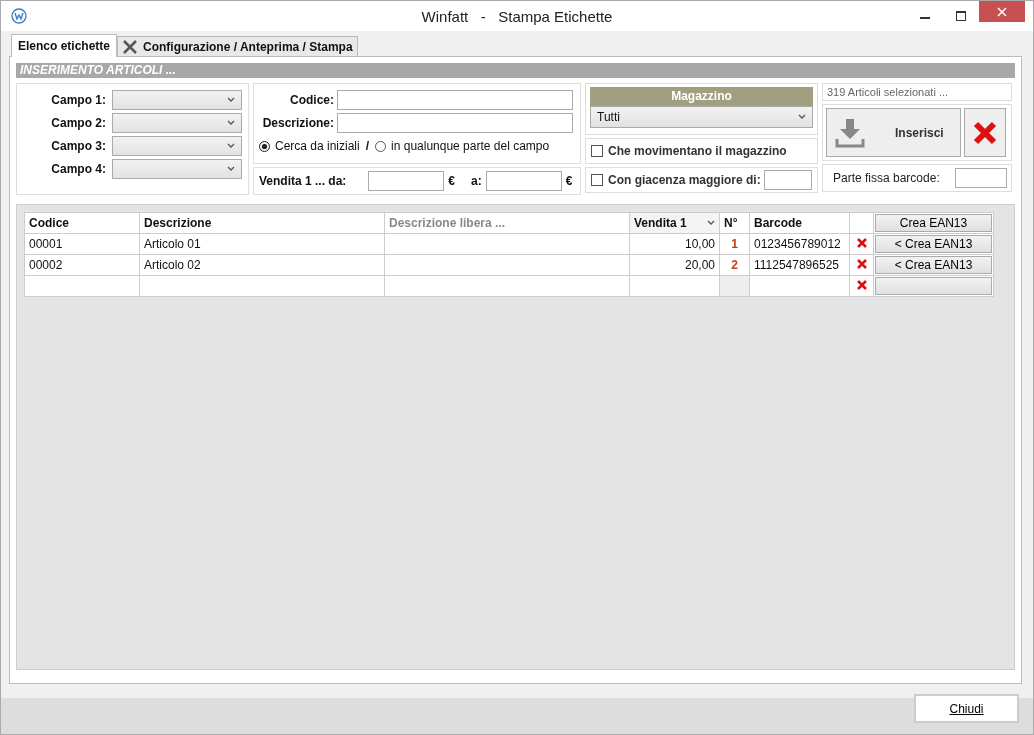 The height and width of the screenshot is (735, 1034). What do you see at coordinates (734, 265) in the screenshot?
I see `table-cell: 2` at bounding box center [734, 265].